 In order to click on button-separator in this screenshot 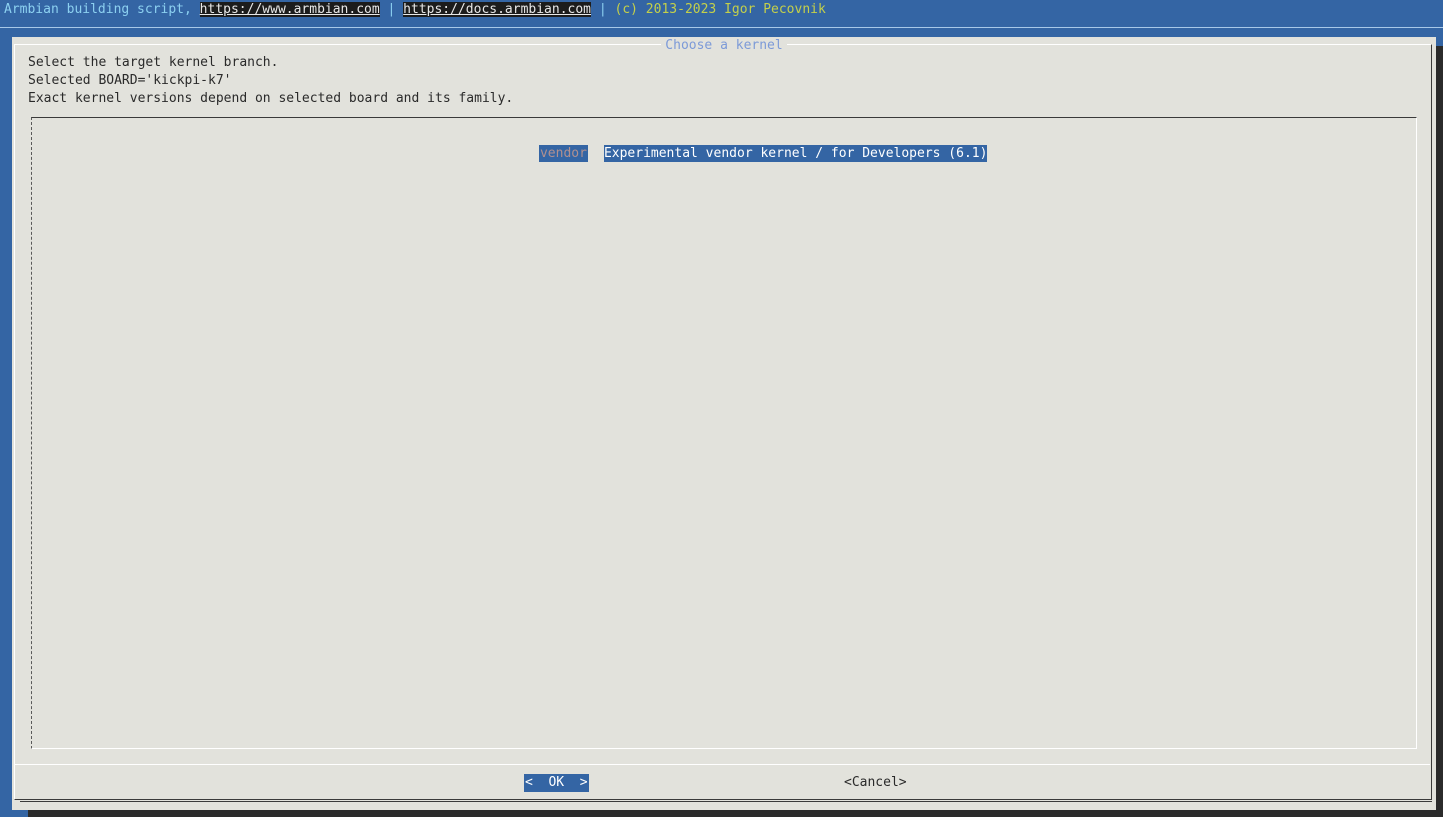, I will do `click(722, 764)`.